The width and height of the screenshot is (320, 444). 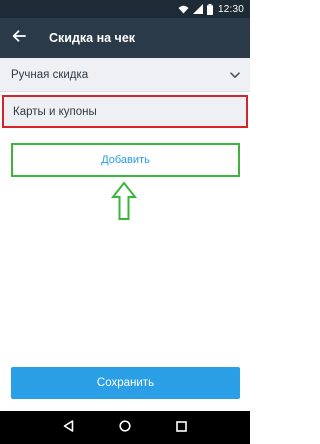 What do you see at coordinates (125, 111) in the screenshot?
I see `cards-and-coupons-item: Карты и купоны` at bounding box center [125, 111].